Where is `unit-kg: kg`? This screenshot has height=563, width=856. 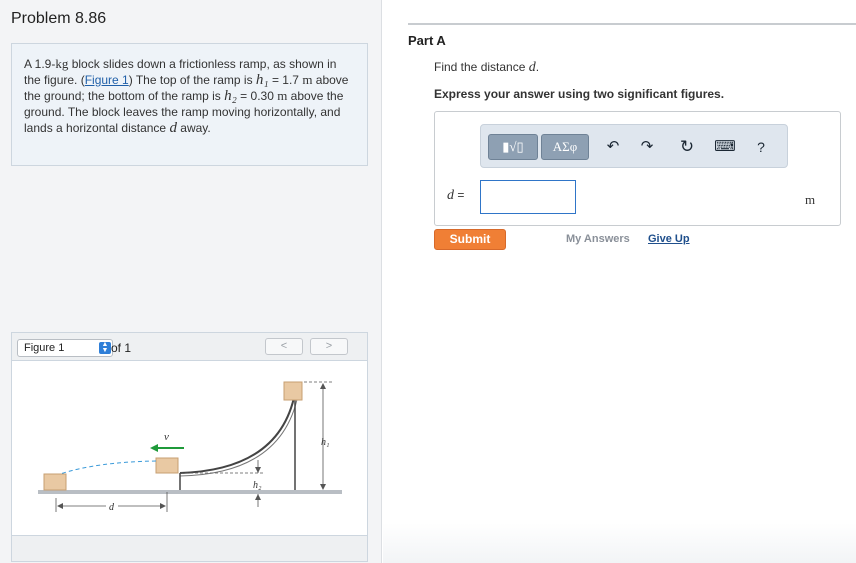 unit-kg: kg is located at coordinates (62, 63).